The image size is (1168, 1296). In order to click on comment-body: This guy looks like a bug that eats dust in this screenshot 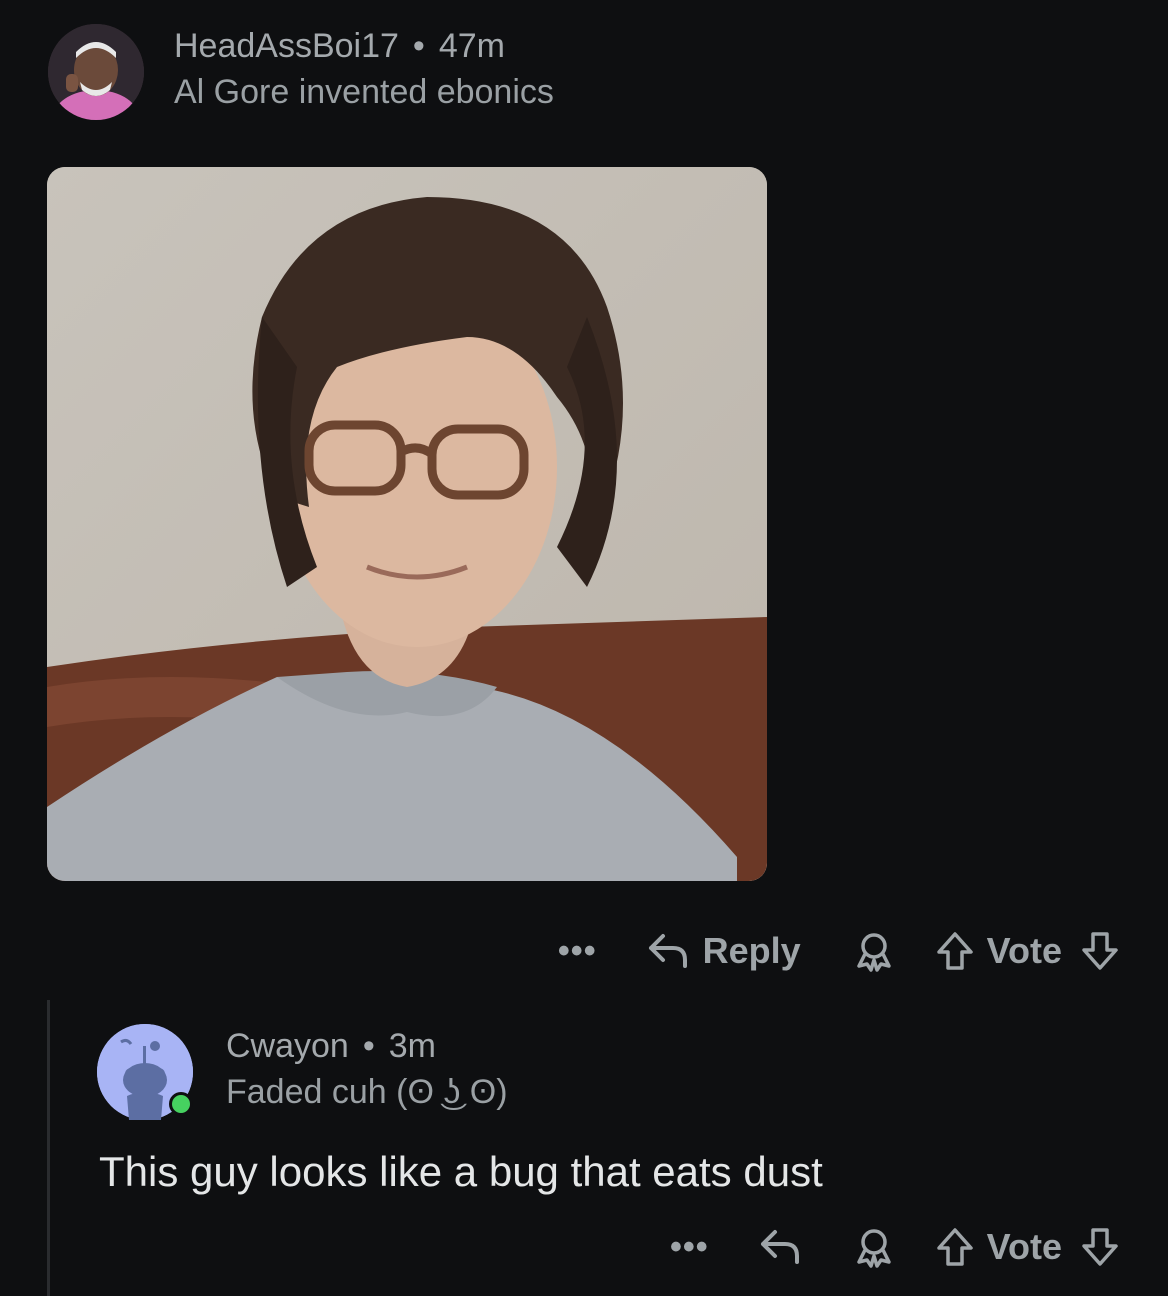, I will do `click(461, 1171)`.